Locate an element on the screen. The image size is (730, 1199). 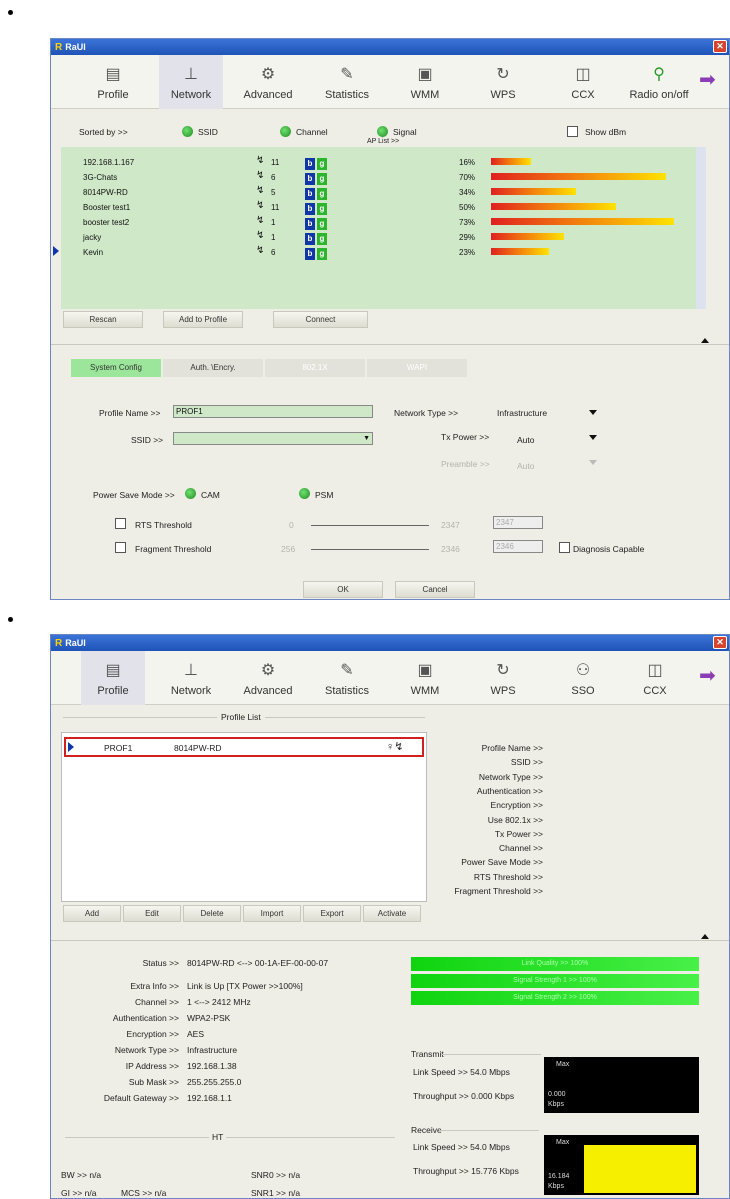
ap-list-row: Kevin ↯ 6 b g 23% is located at coordinates (383, 252).